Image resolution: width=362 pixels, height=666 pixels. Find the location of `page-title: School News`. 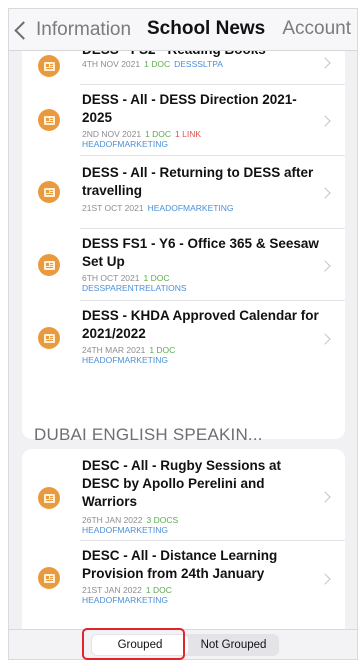

page-title: School News is located at coordinates (206, 28).